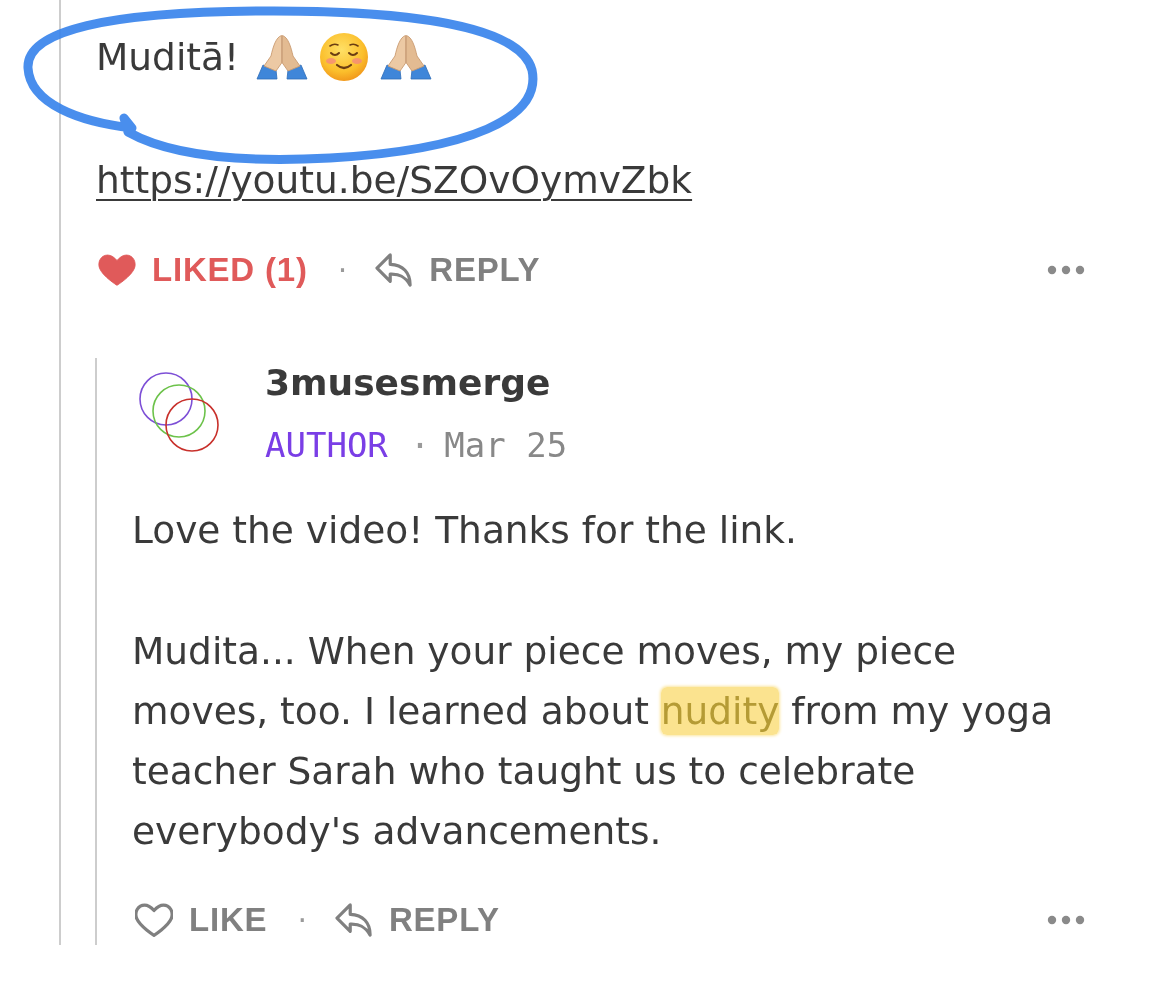 This screenshot has width=1169, height=994. I want to click on like-button: LIKED (1), so click(203, 270).